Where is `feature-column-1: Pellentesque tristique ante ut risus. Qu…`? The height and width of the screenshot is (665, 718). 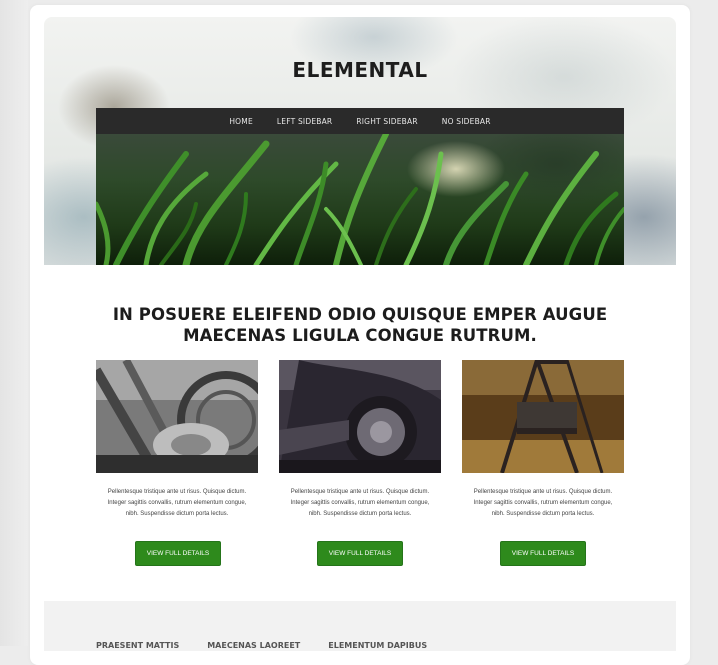
feature-column-1: Pellentesque tristique ante ut risus. Qu… is located at coordinates (177, 463).